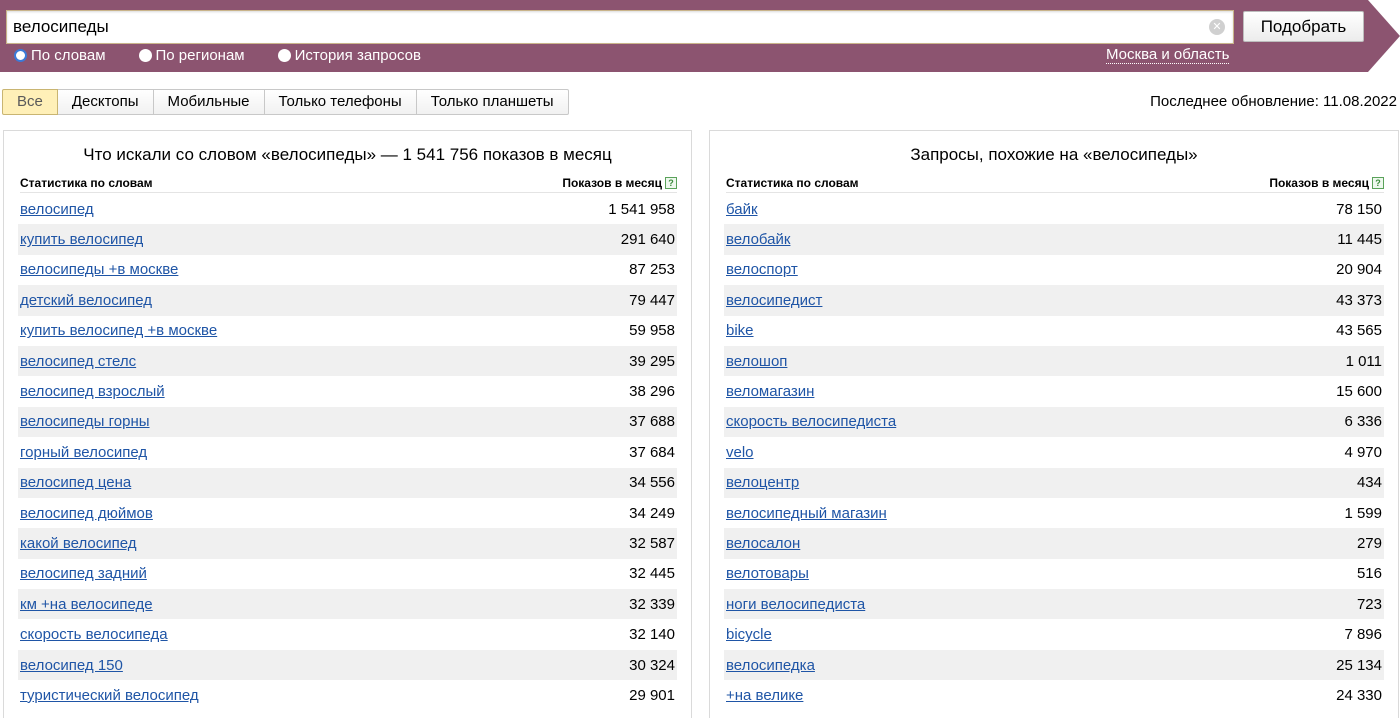 The image size is (1400, 718). What do you see at coordinates (1359, 392) in the screenshot?
I see `impressions-count: 15 600` at bounding box center [1359, 392].